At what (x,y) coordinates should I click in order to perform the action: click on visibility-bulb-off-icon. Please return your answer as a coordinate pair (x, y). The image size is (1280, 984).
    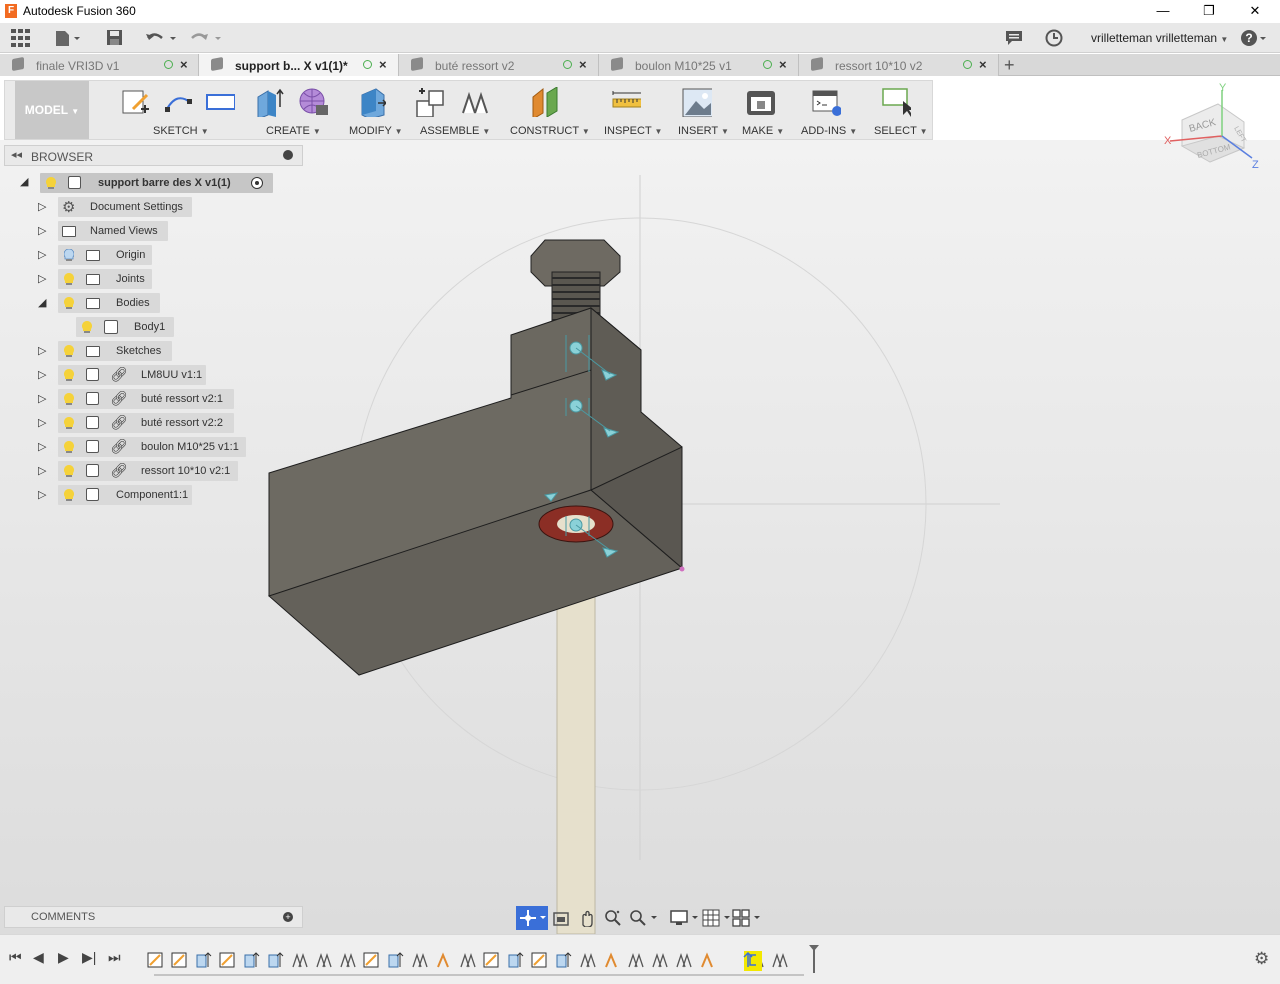
    Looking at the image, I should click on (69, 255).